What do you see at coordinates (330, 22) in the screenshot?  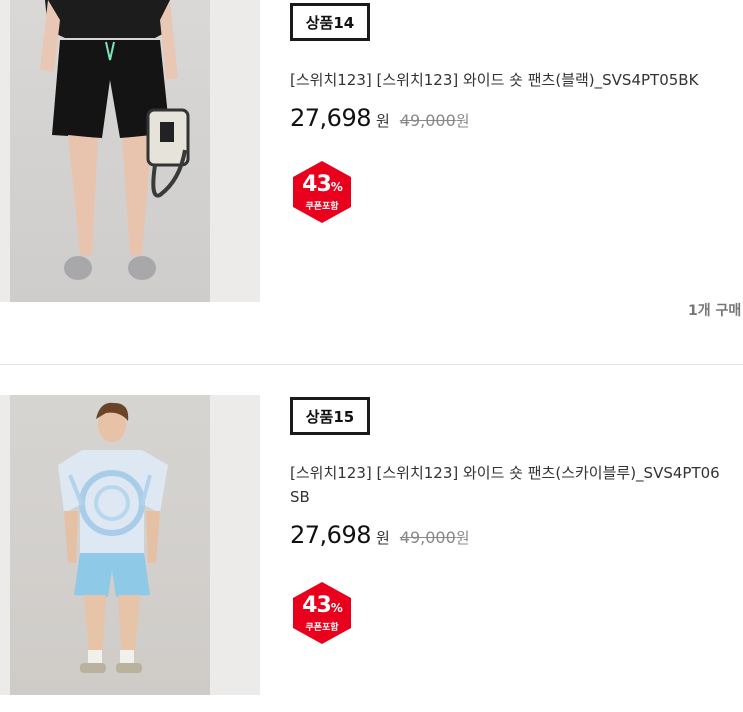 I see `product-number-label: 상품14` at bounding box center [330, 22].